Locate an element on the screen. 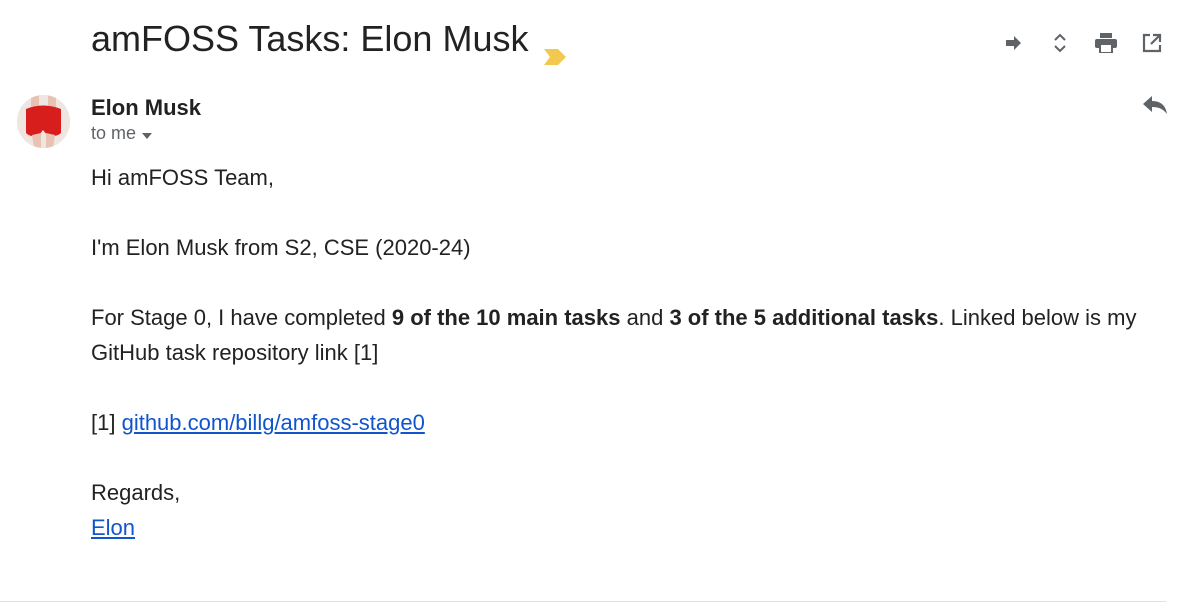  expand-all-icon is located at coordinates (1060, 43).